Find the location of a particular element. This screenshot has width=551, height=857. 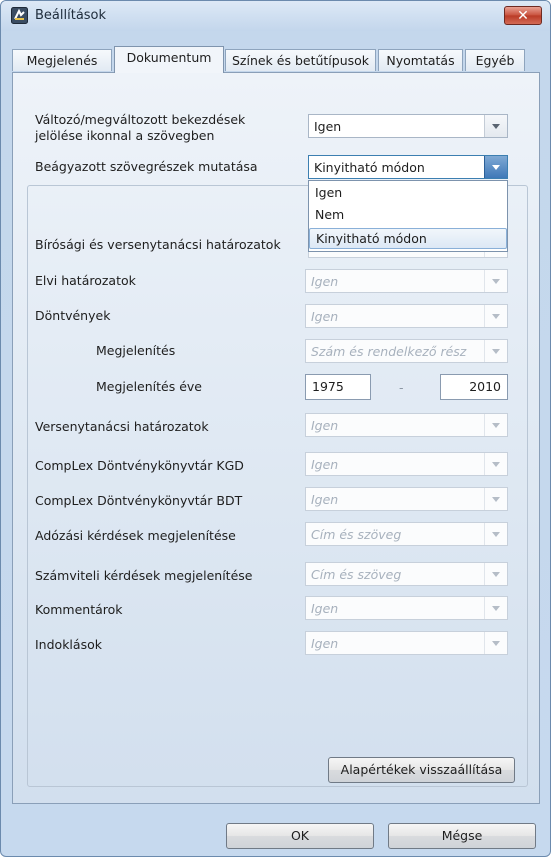

setting-combo-kgd: Igen is located at coordinates (406, 464).